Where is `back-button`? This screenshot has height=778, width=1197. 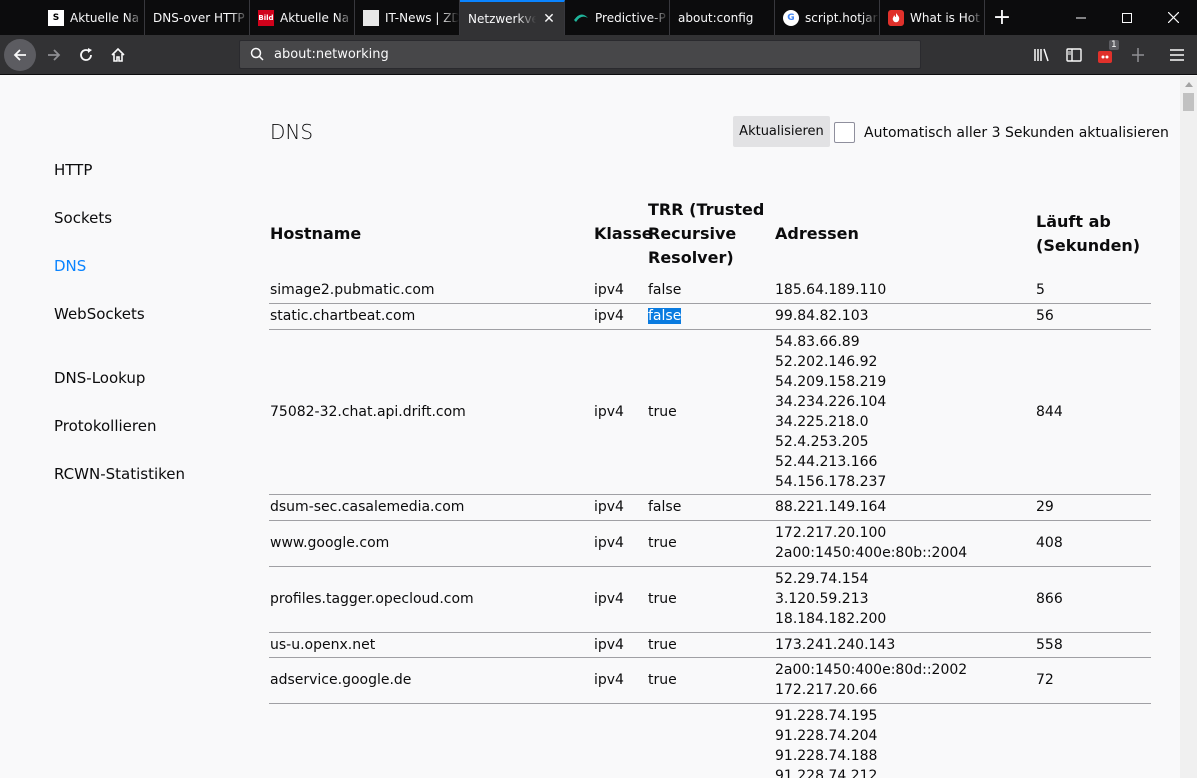
back-button is located at coordinates (20, 55).